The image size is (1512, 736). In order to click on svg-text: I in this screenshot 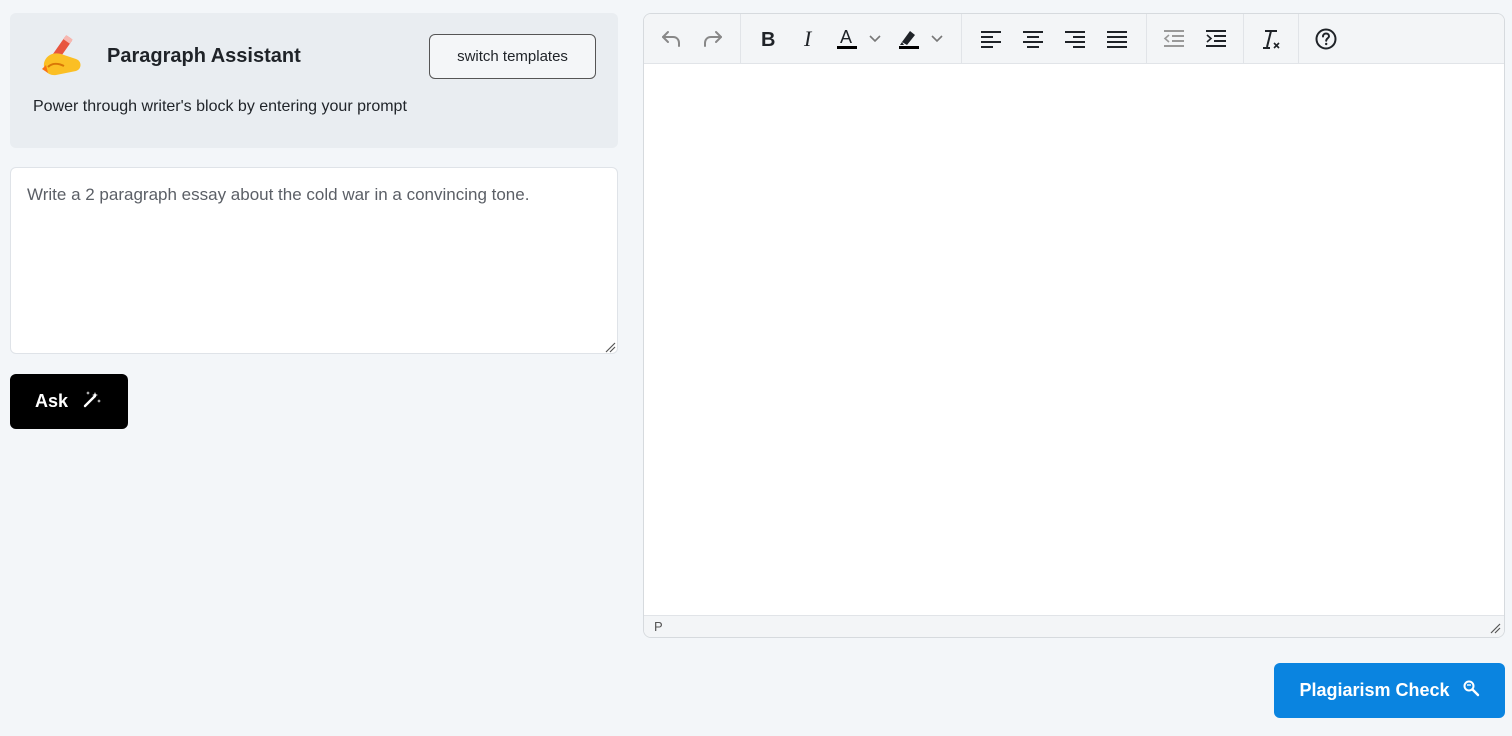, I will do `click(808, 39)`.